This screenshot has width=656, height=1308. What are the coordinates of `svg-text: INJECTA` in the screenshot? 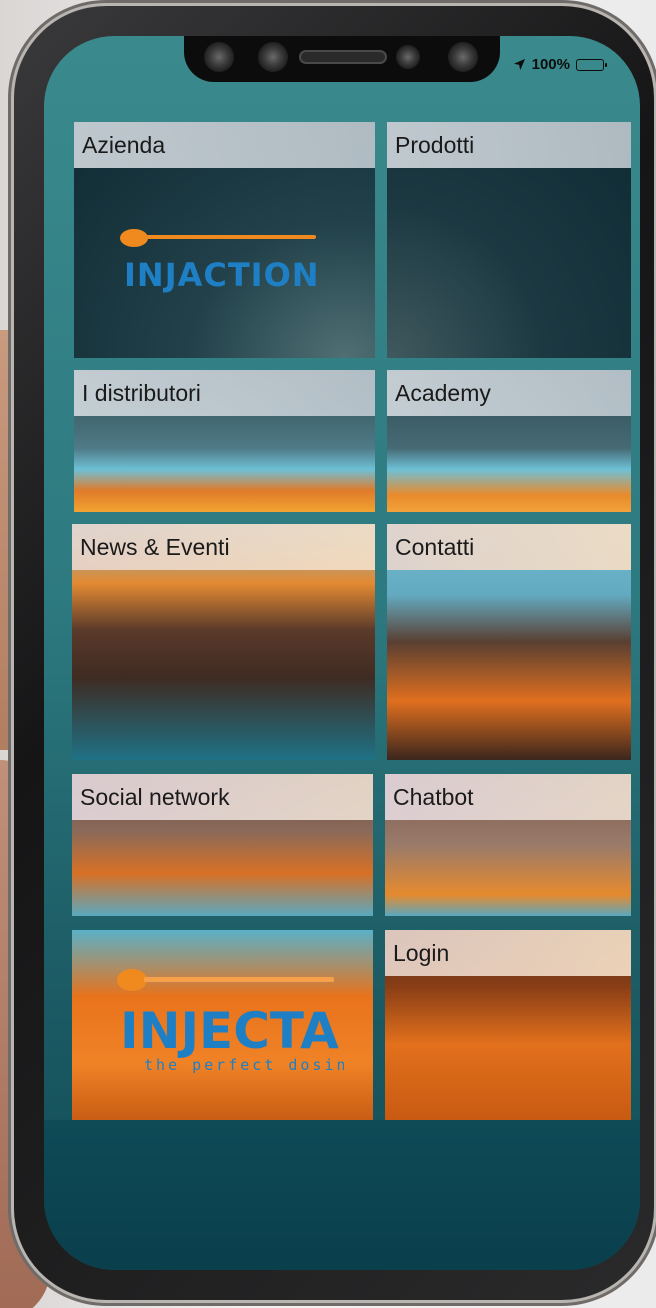 It's located at (229, 1031).